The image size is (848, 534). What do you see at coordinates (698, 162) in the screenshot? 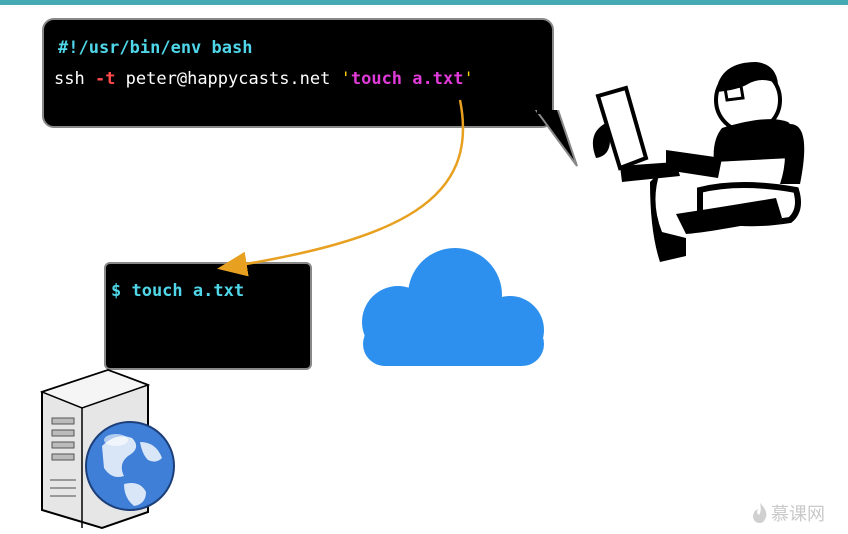
I see `computer-user-icon` at bounding box center [698, 162].